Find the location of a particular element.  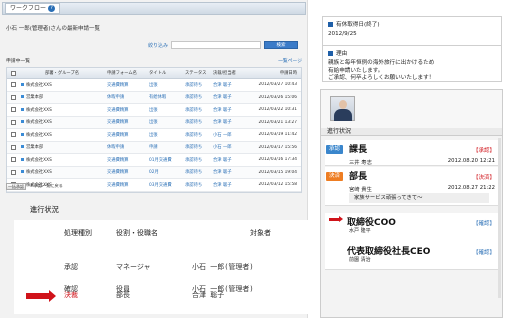

search-input is located at coordinates (216, 45).